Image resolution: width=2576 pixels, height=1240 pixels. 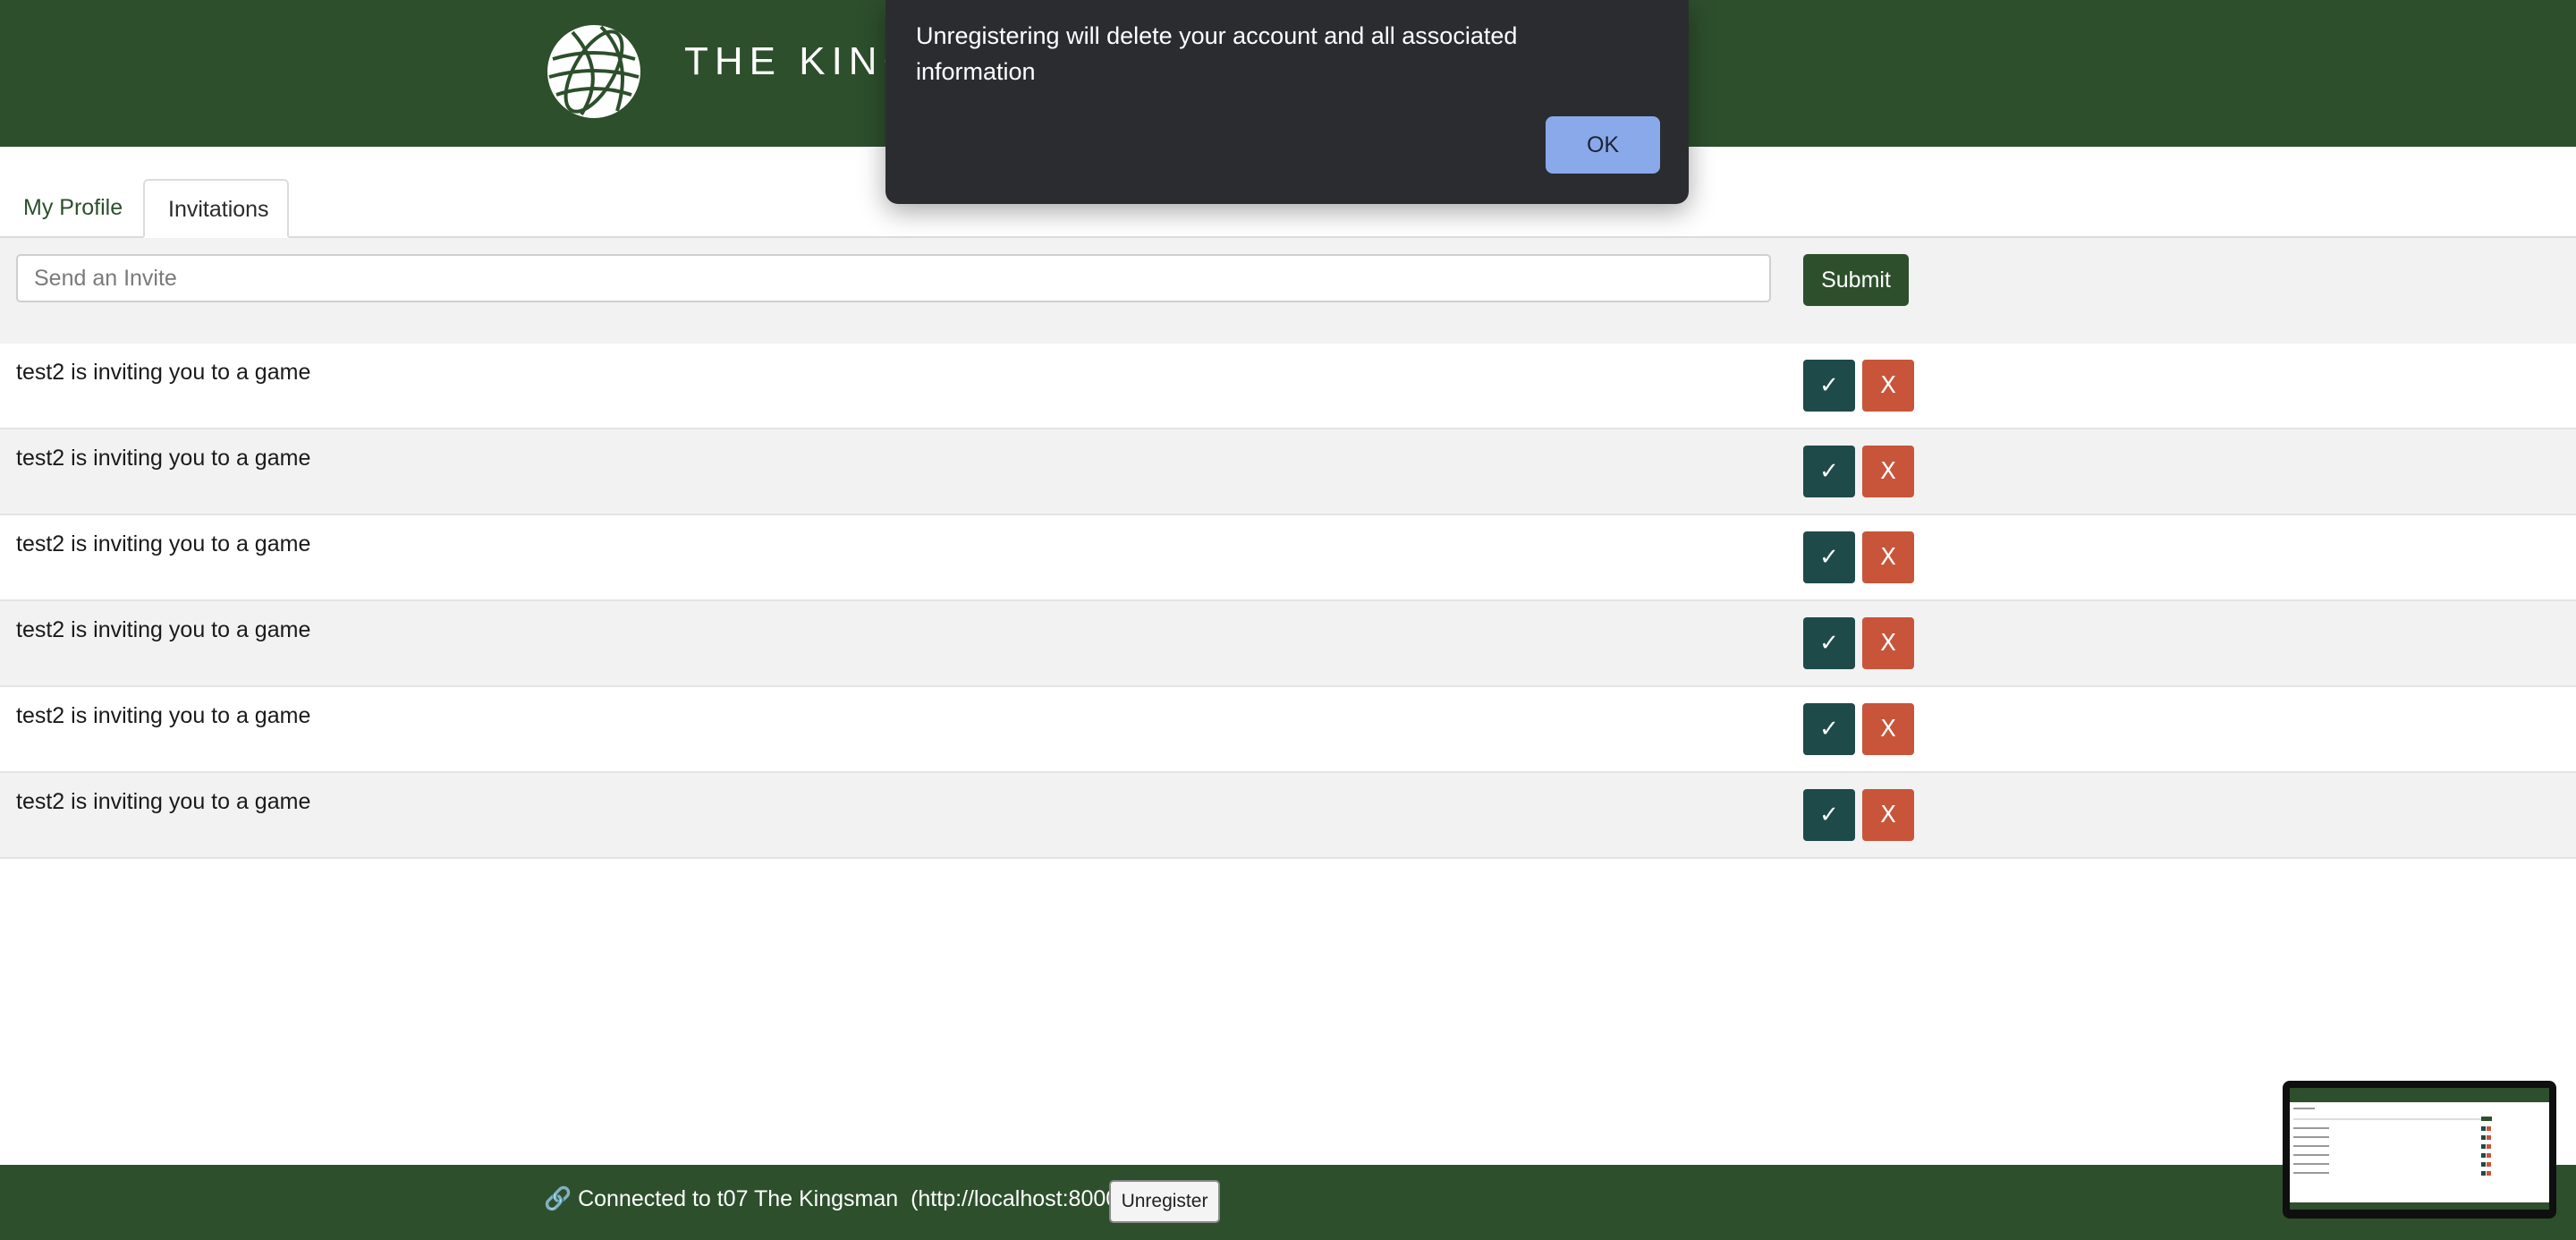 What do you see at coordinates (2387, 1119) in the screenshot?
I see `thumbnail-input` at bounding box center [2387, 1119].